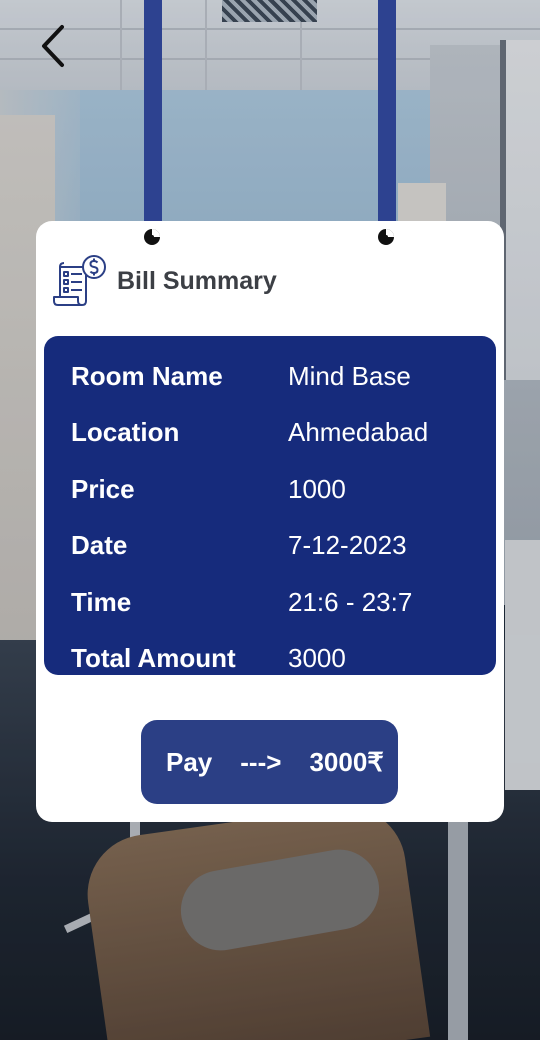 The width and height of the screenshot is (540, 1040). I want to click on detail-label: Date, so click(99, 545).